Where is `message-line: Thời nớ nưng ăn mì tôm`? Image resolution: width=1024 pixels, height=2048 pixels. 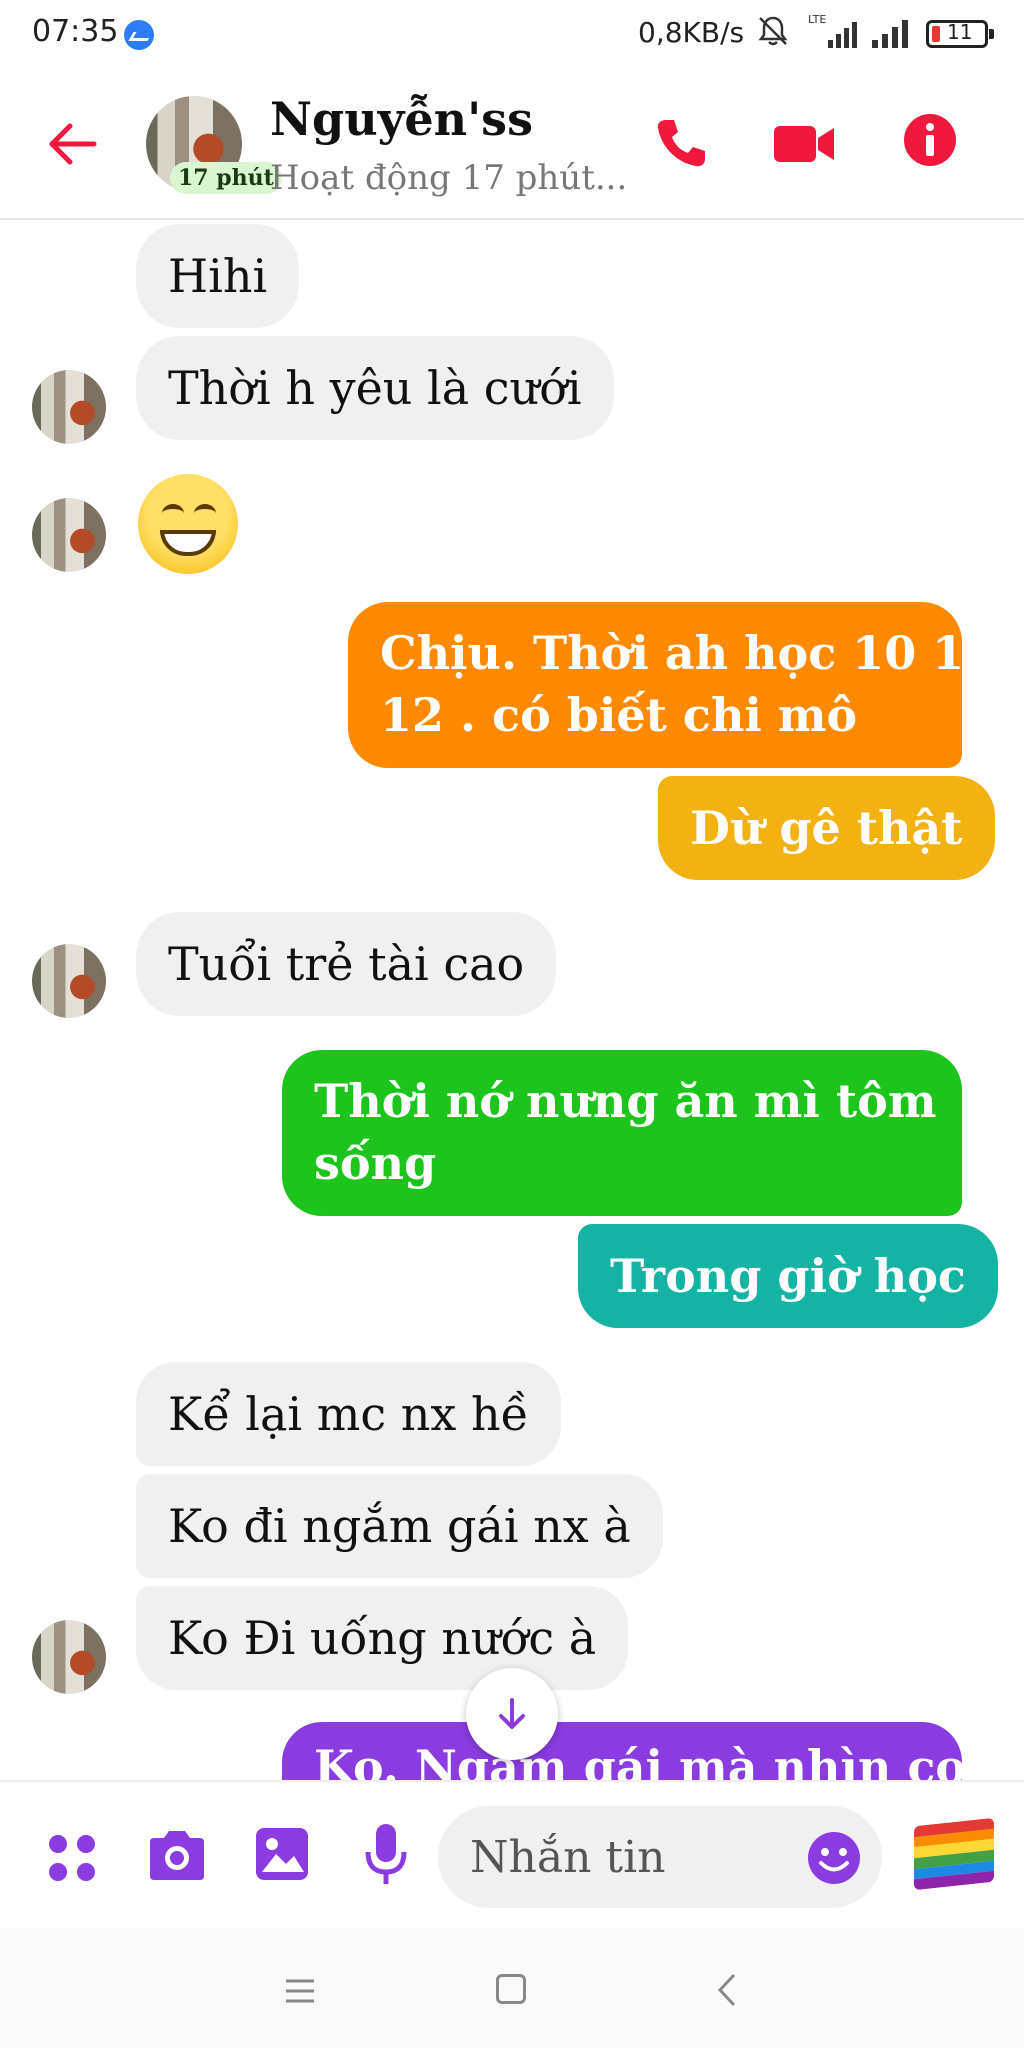
message-line: Thời nớ nưng ăn mì tôm is located at coordinates (625, 1101).